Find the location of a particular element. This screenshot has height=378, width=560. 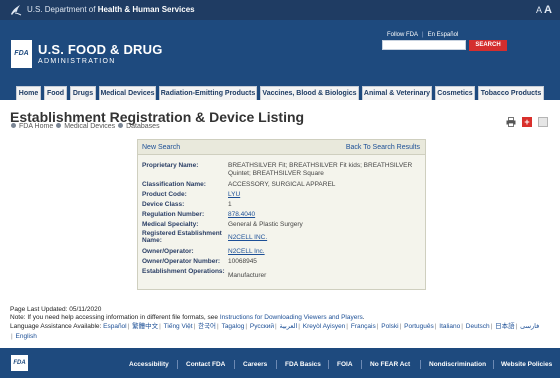

lang-german: Deutsch is located at coordinates (478, 326).